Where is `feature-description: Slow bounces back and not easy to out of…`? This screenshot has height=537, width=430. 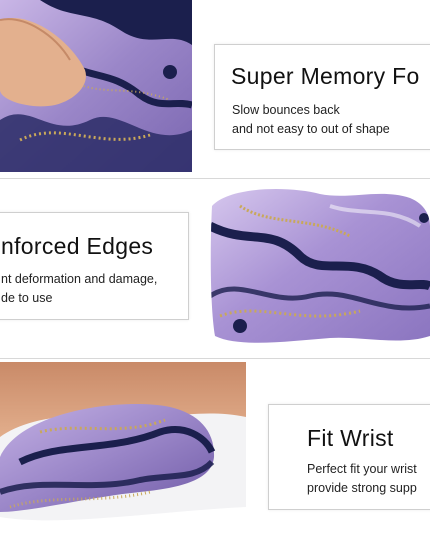 feature-description: Slow bounces back and not easy to out of… is located at coordinates (311, 120).